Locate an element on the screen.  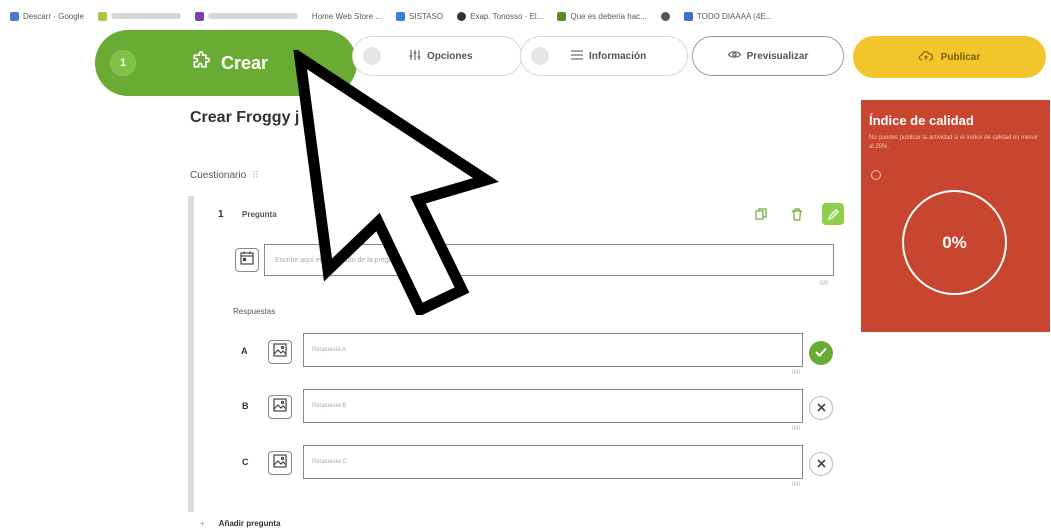
check-icon is located at coordinates (821, 353).